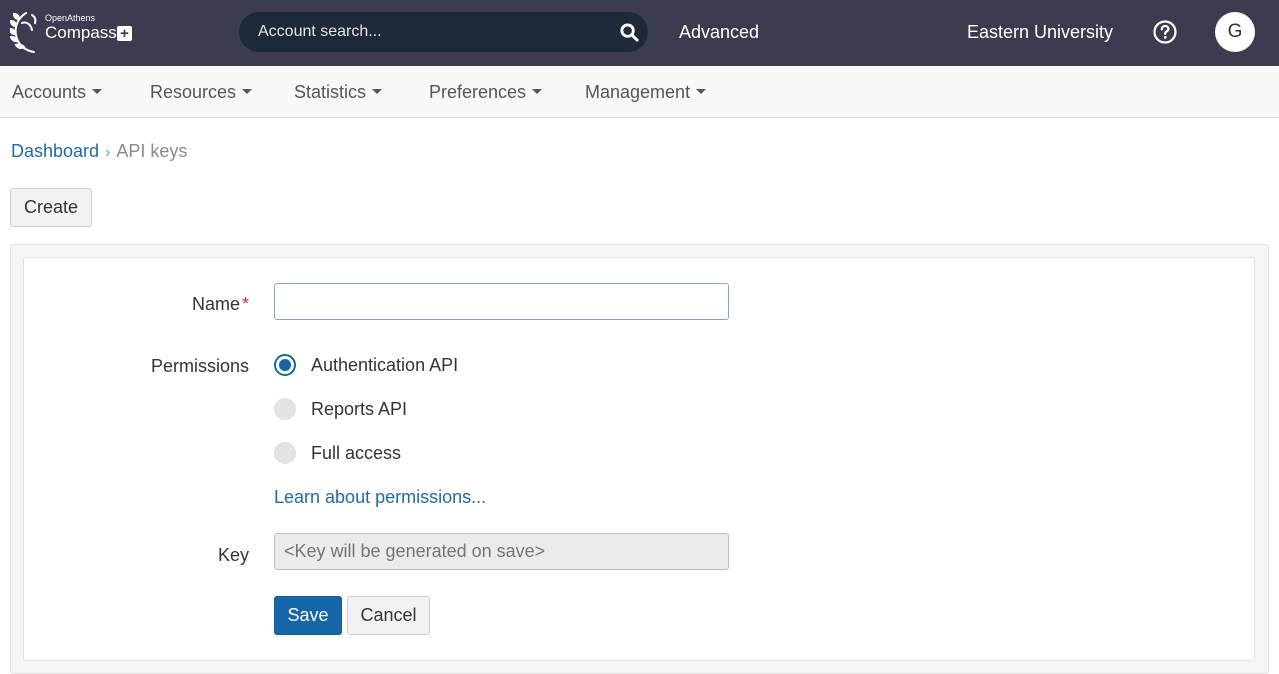 The height and width of the screenshot is (674, 1279). I want to click on name-input, so click(501, 301).